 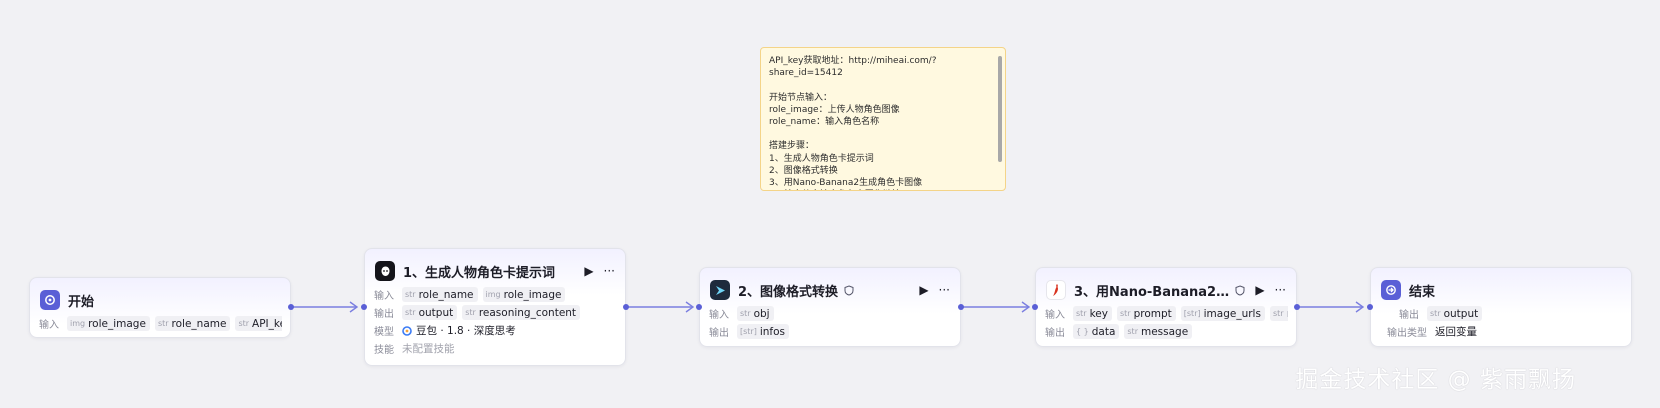 I want to click on nano-input-rat: strrat, so click(x=1278, y=313).